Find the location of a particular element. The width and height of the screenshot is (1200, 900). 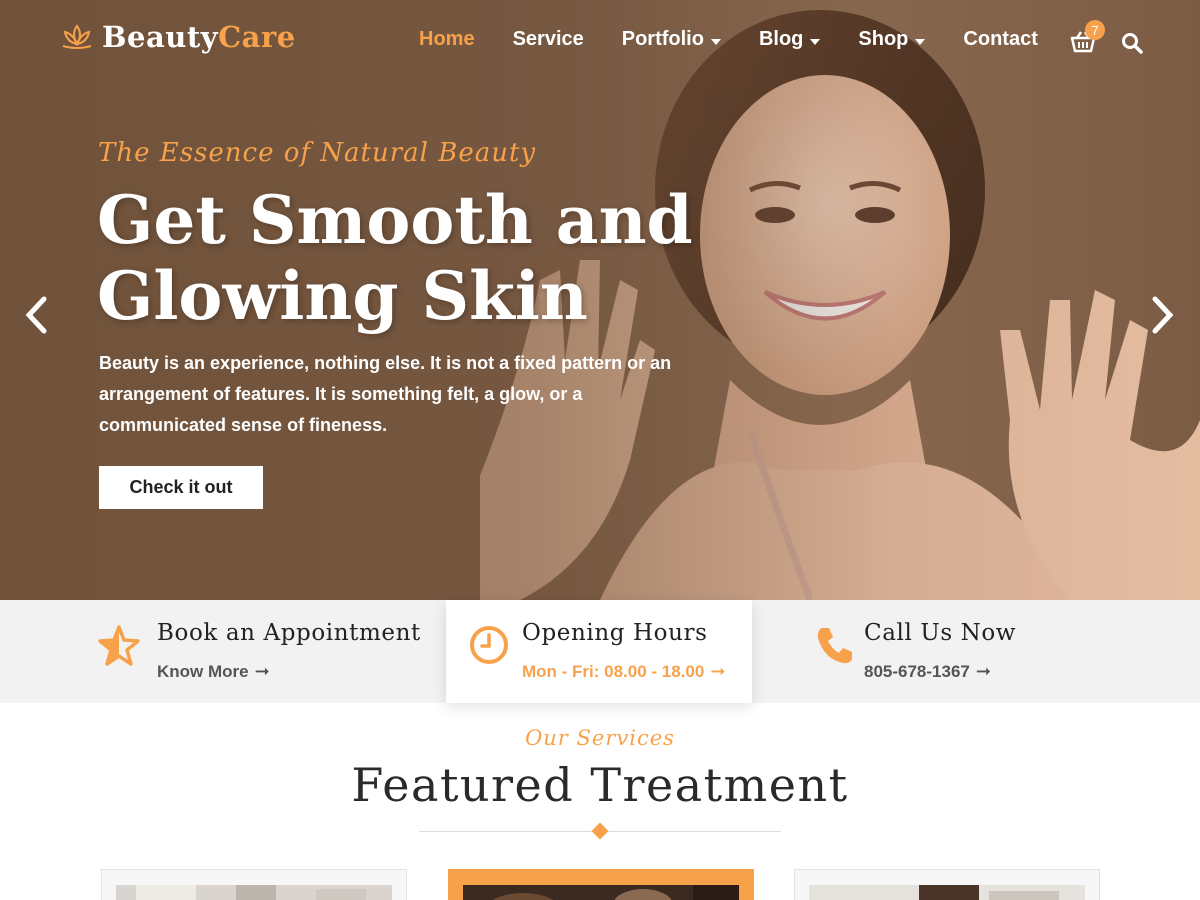

nav-item-shop: Shop is located at coordinates (892, 39).